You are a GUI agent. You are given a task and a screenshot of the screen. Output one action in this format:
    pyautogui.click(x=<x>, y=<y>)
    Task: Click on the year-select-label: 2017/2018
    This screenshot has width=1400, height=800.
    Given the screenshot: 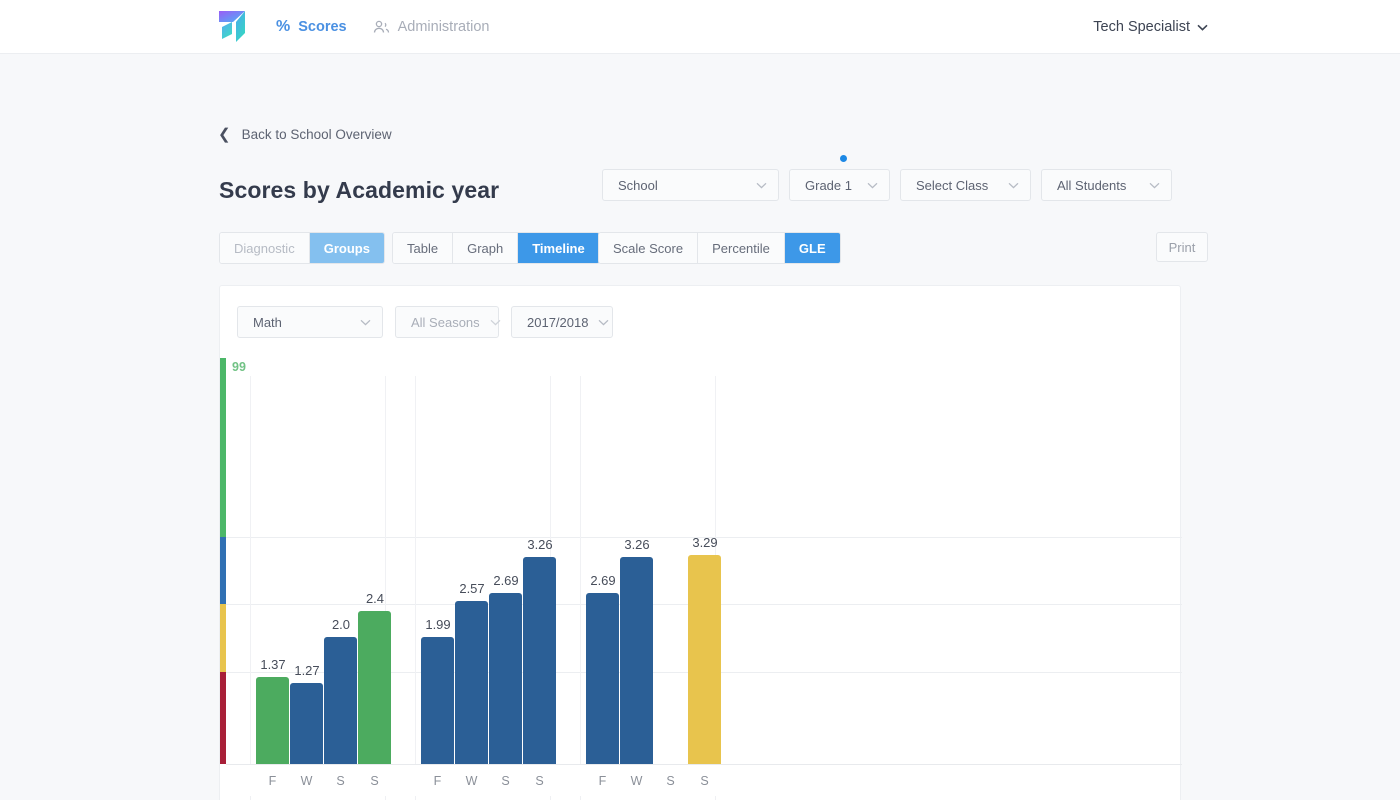 What is the action you would take?
    pyautogui.click(x=558, y=322)
    